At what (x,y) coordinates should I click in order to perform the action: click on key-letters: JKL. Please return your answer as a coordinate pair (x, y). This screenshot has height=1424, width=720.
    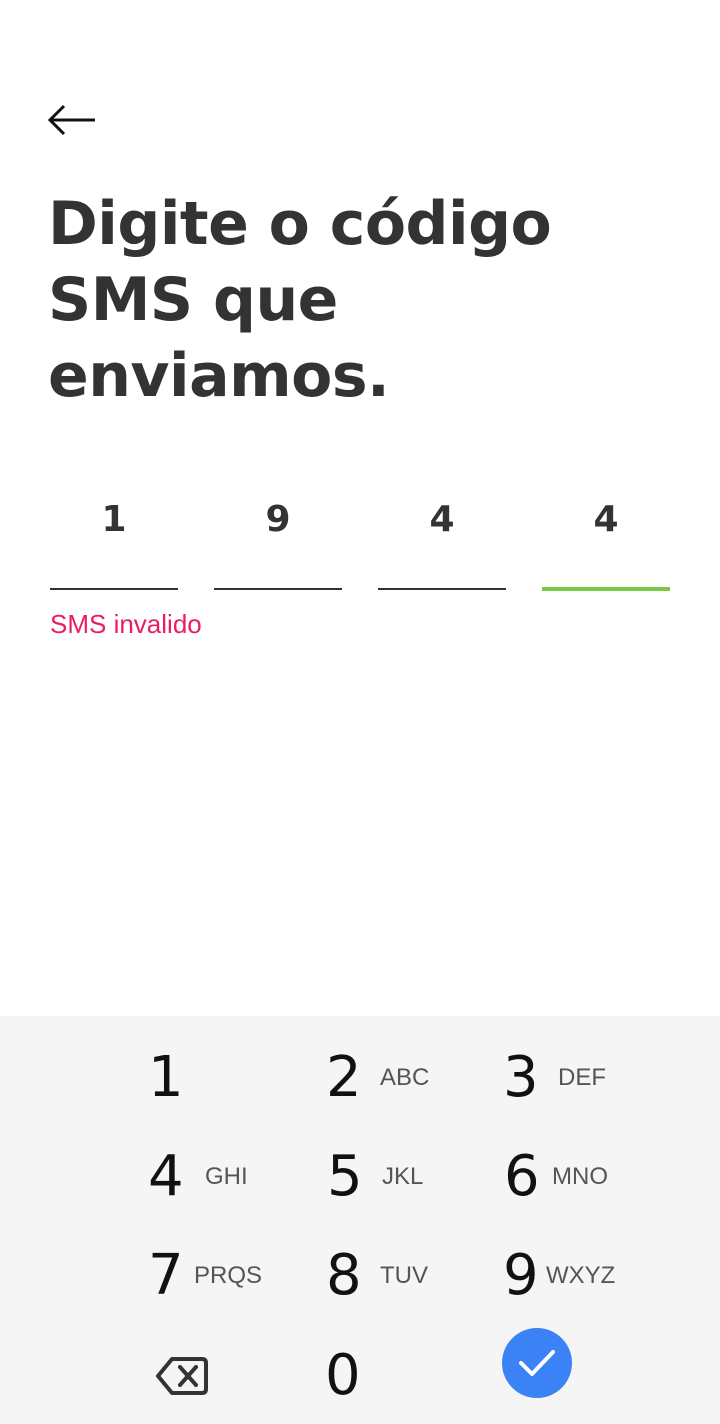
    Looking at the image, I should click on (403, 1176).